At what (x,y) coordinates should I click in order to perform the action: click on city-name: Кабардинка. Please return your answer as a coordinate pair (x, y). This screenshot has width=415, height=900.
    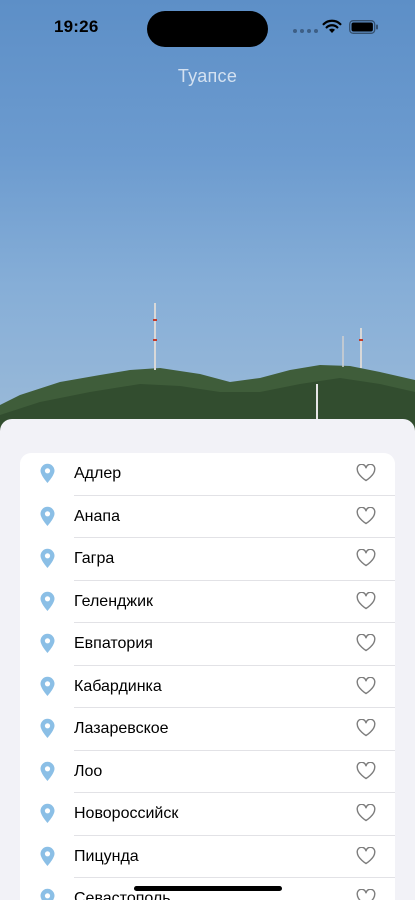
    Looking at the image, I should click on (118, 686).